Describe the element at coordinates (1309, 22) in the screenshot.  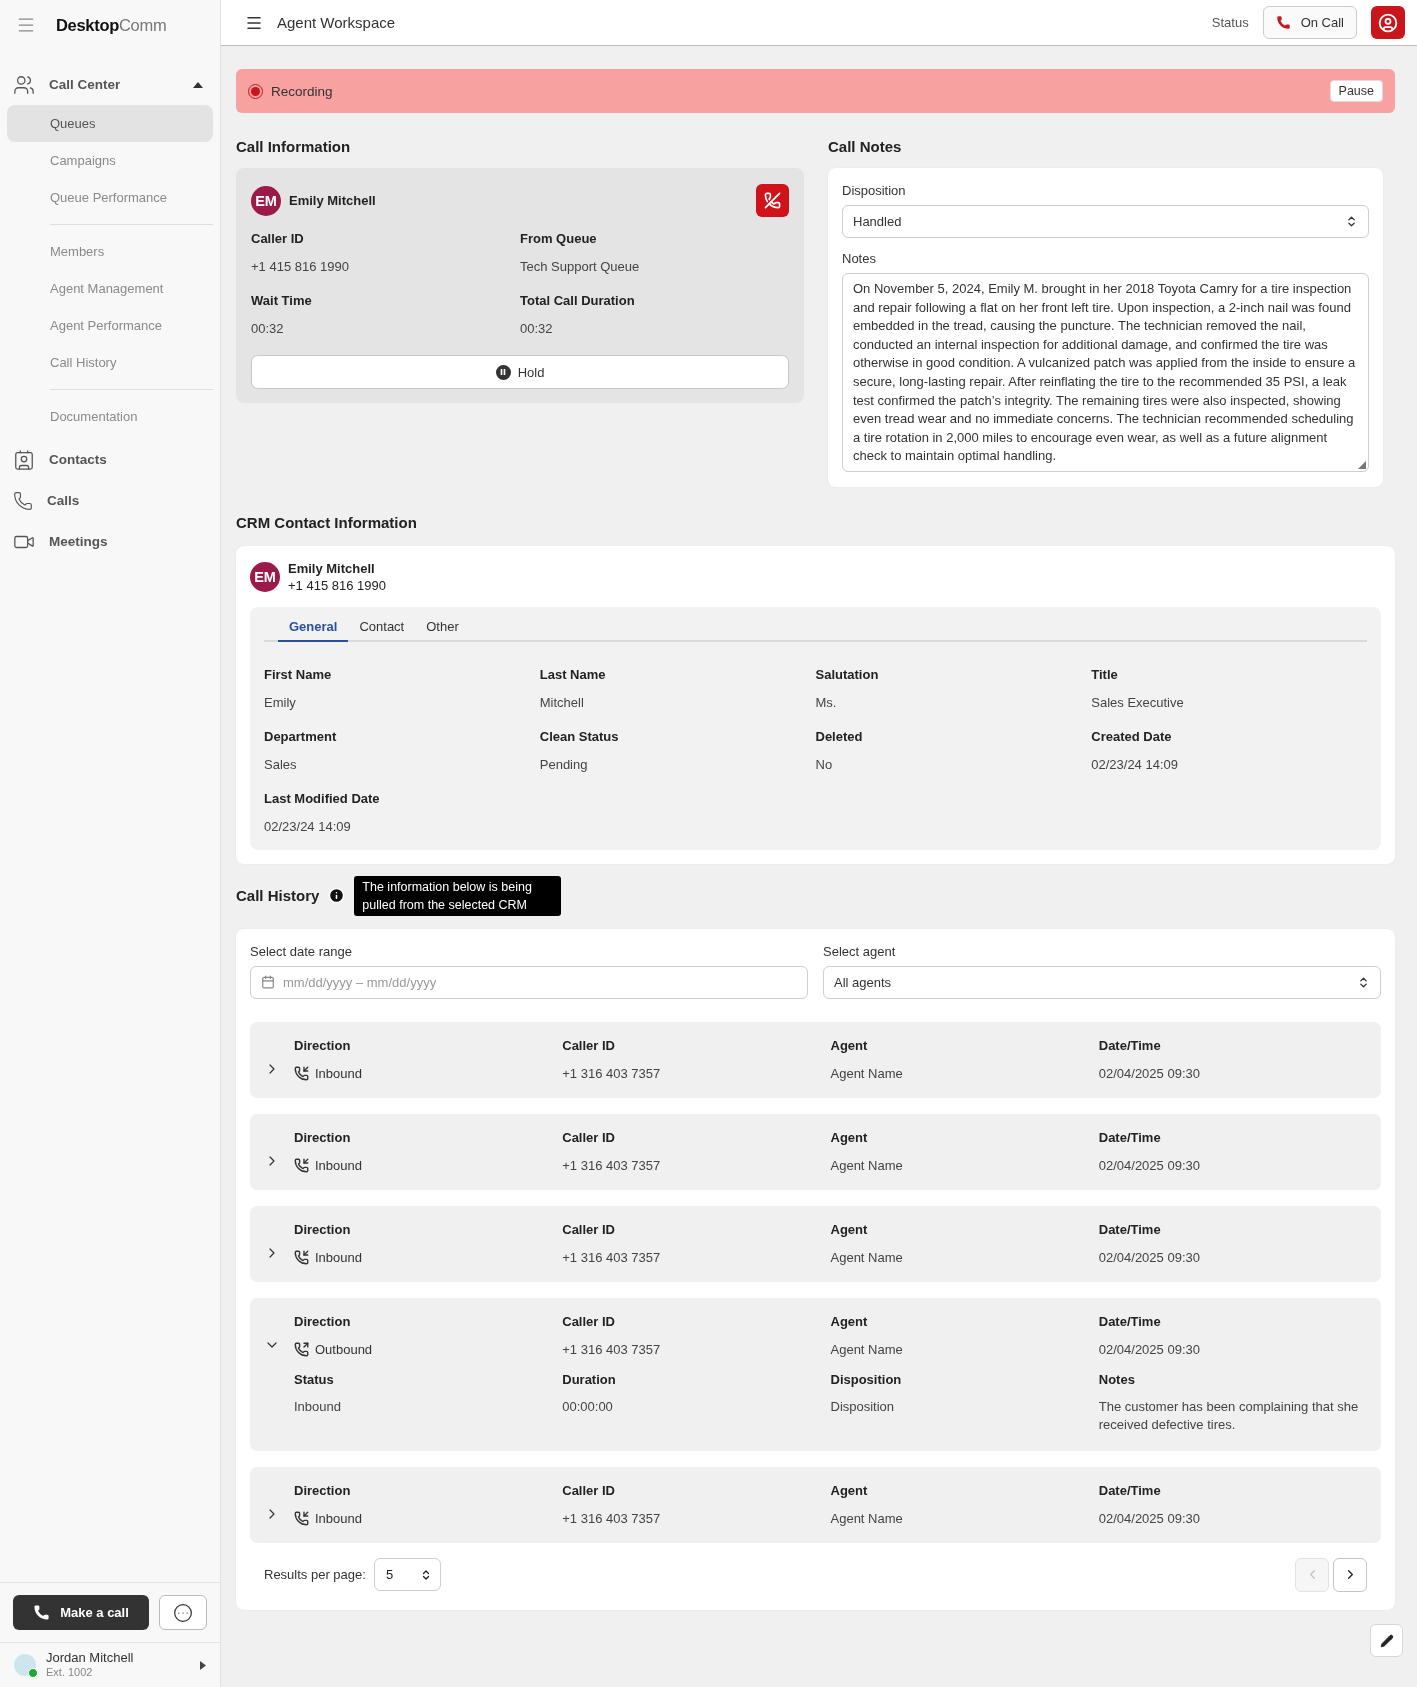
I see `status-button: On Call` at that location.